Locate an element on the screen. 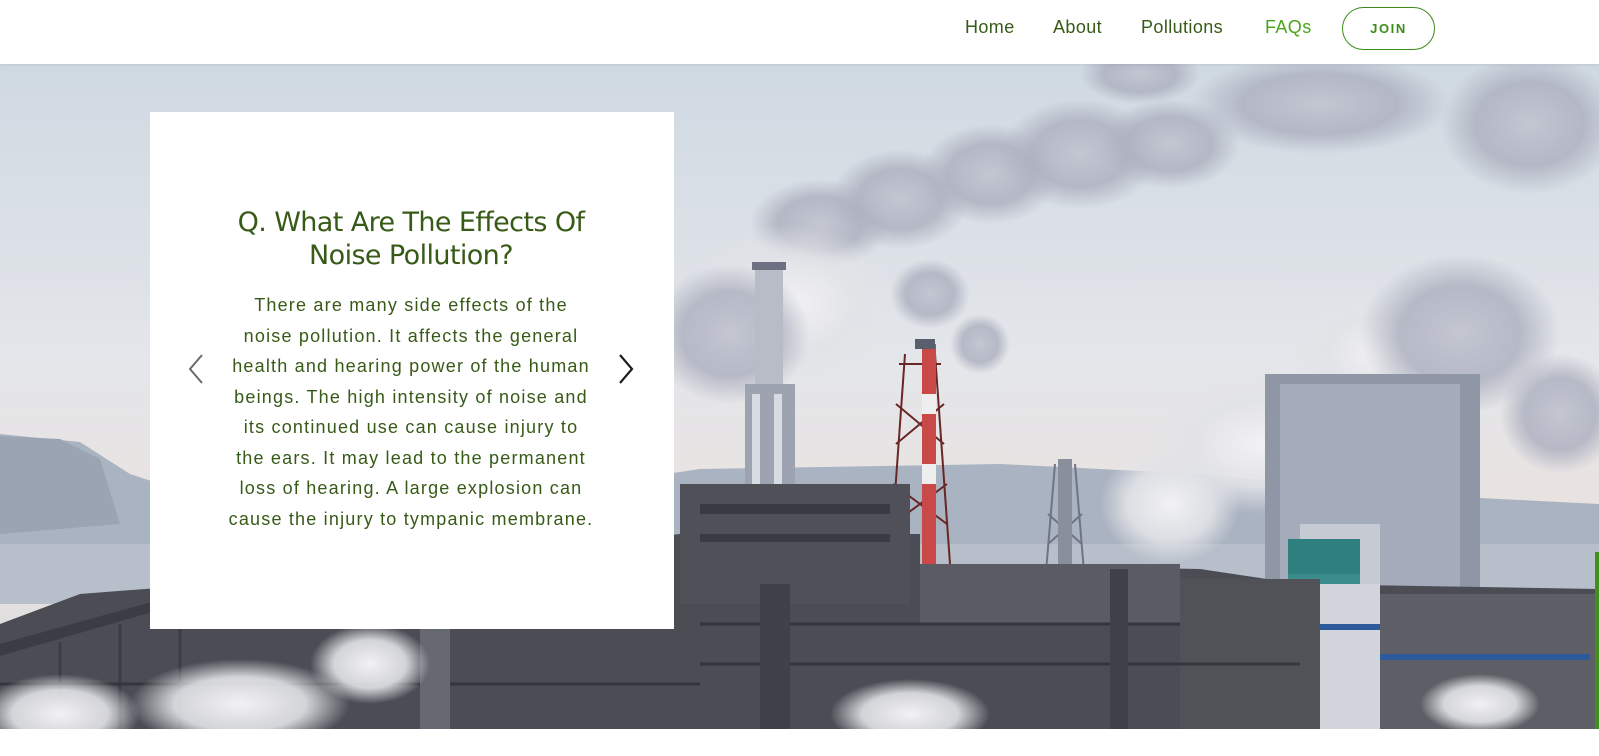 The image size is (1599, 756). nav-link-faqs: FAQs is located at coordinates (1288, 27).